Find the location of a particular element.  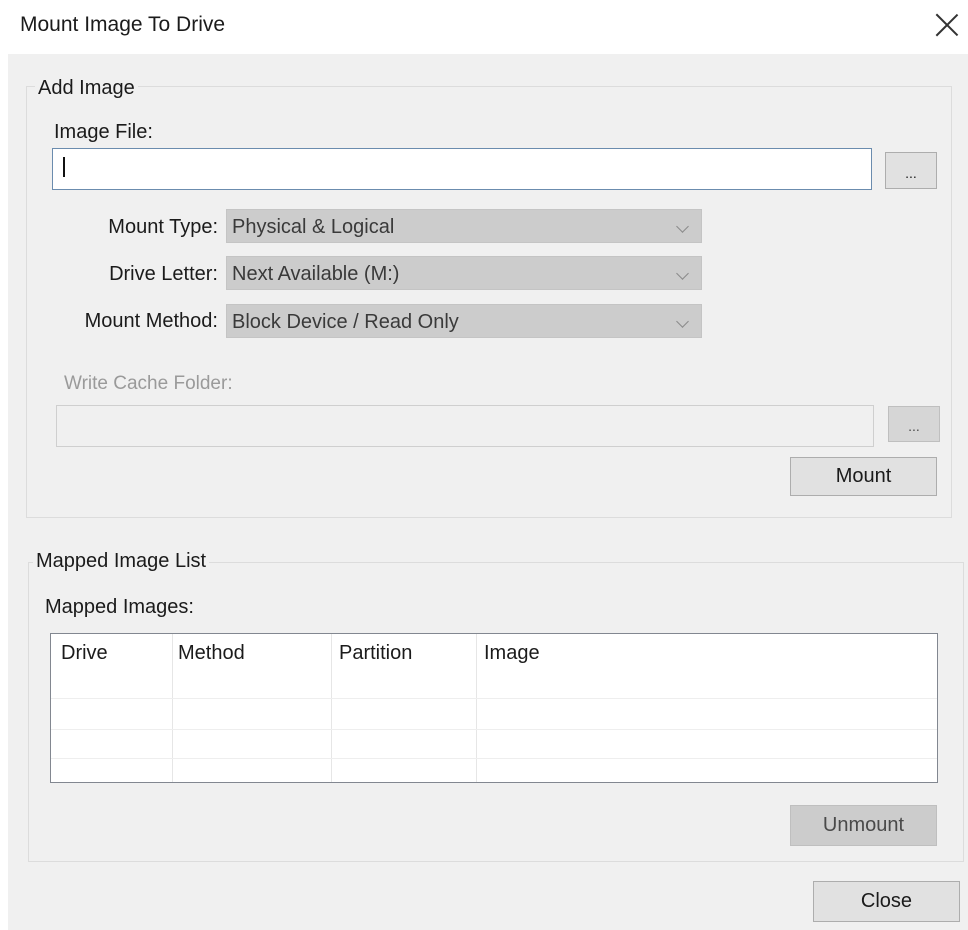

close-icon is located at coordinates (947, 25).